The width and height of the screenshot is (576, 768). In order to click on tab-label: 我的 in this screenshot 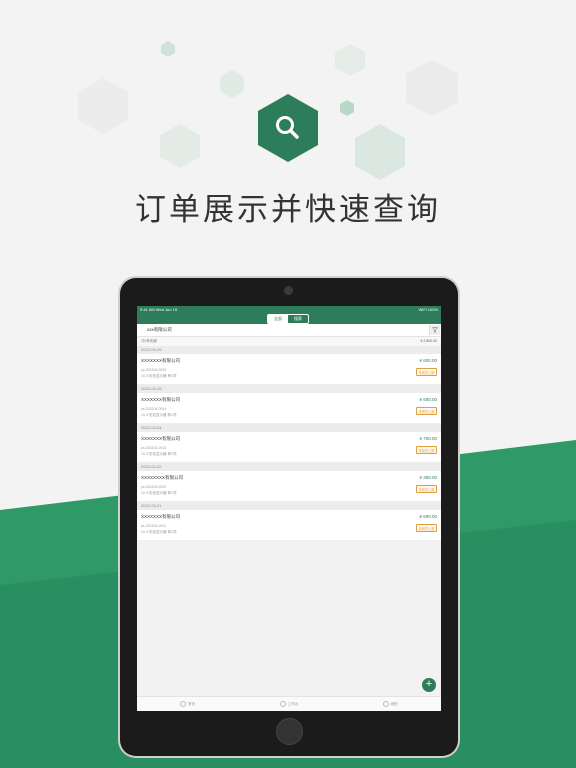, I will do `click(394, 703)`.